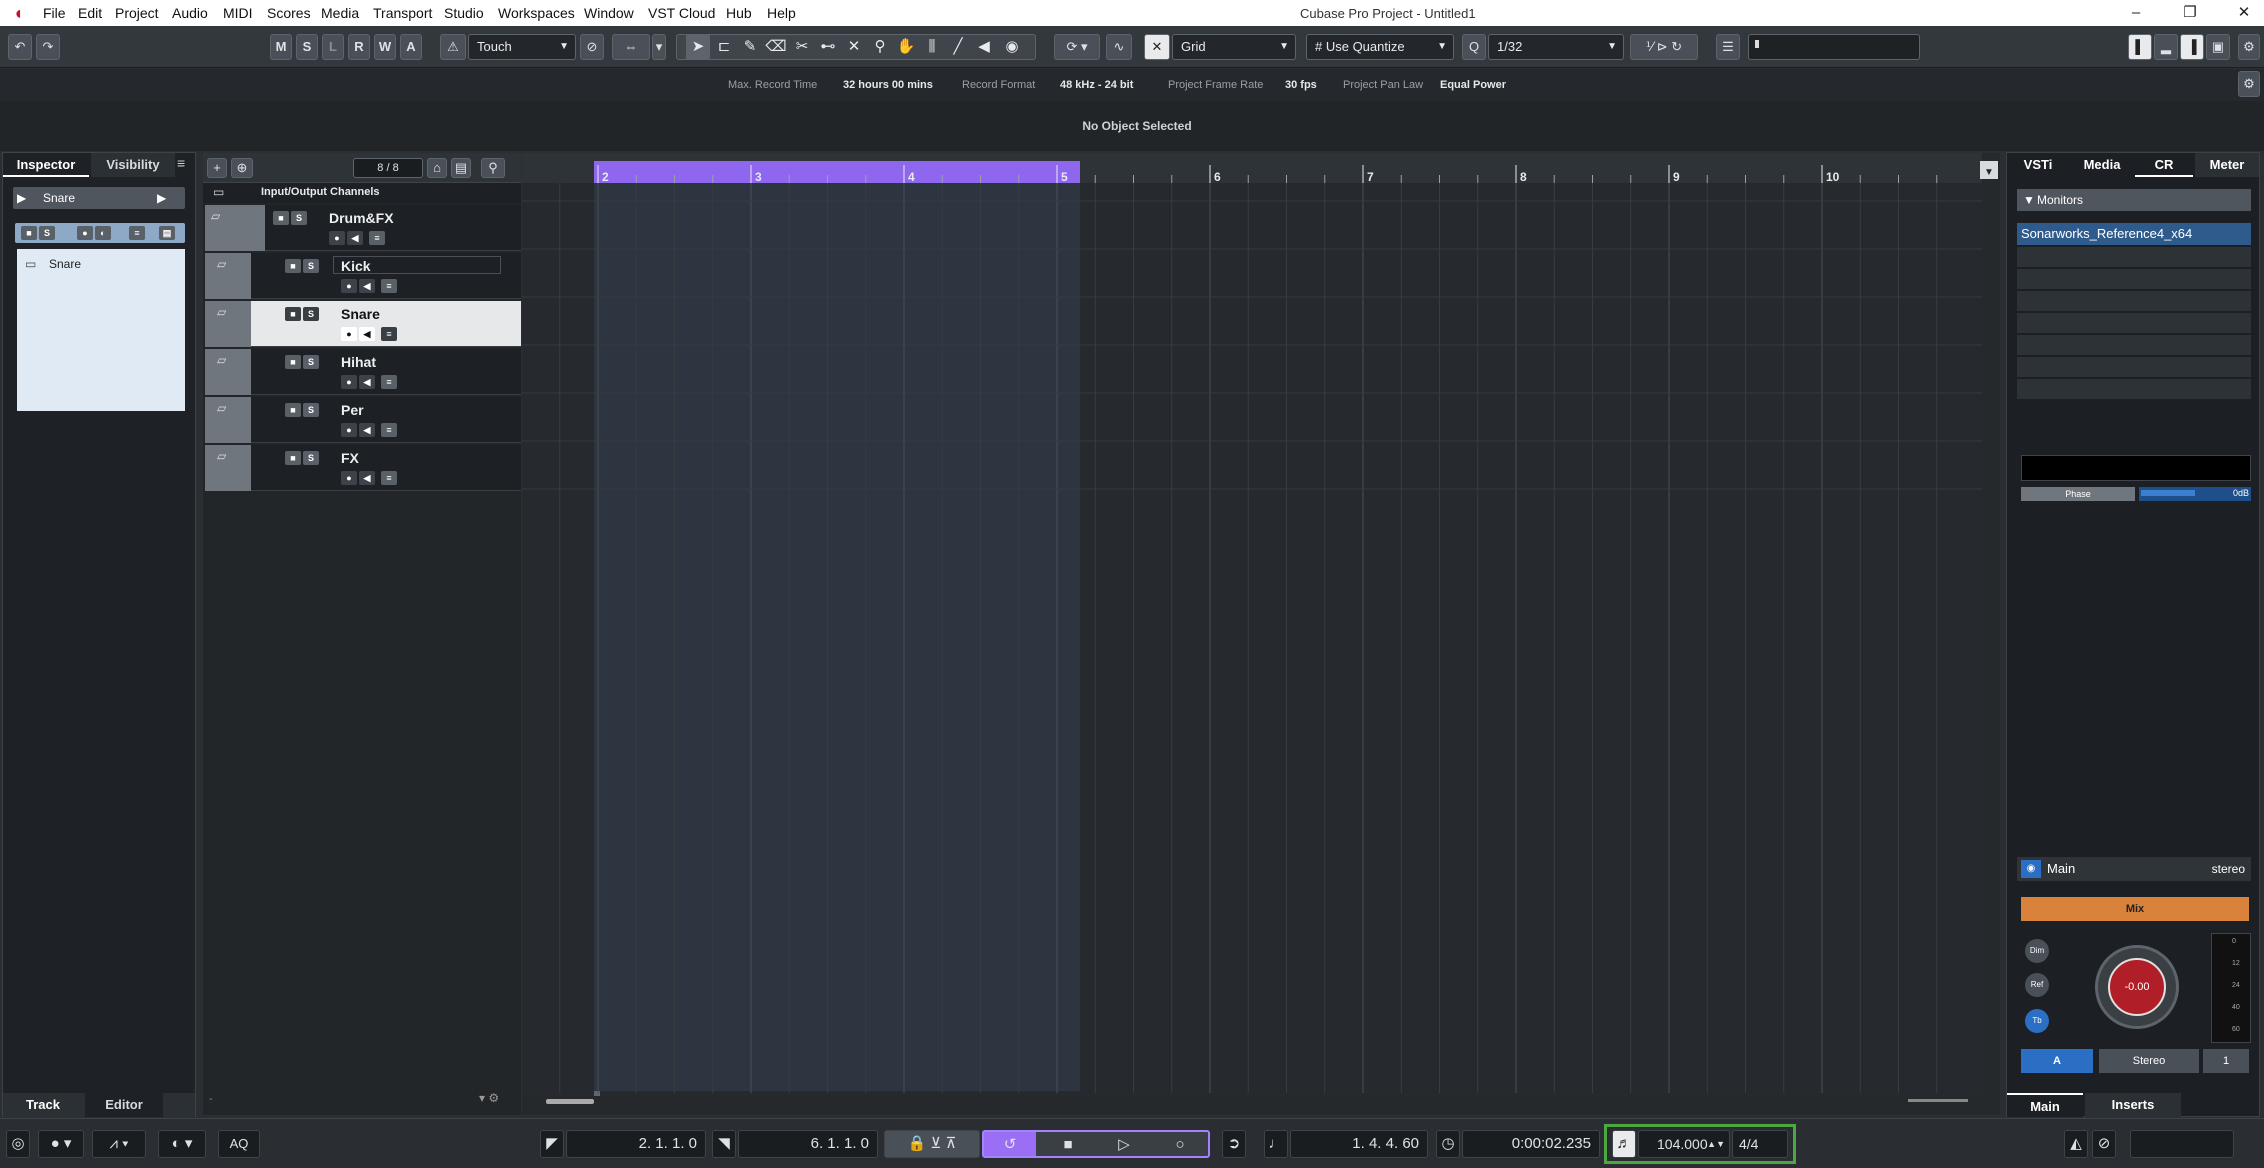 The image size is (2264, 1168). What do you see at coordinates (906, 47) in the screenshot?
I see `hand-tool-icon: ✋` at bounding box center [906, 47].